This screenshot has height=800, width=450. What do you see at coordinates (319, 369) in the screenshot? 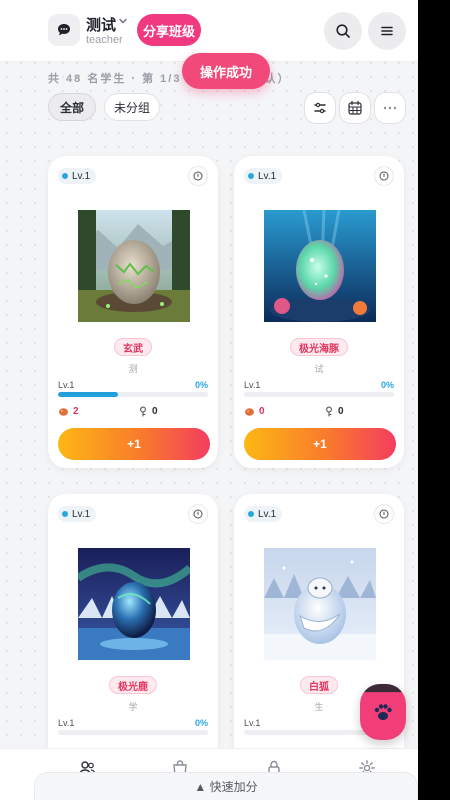
I see `student-name: 试` at bounding box center [319, 369].